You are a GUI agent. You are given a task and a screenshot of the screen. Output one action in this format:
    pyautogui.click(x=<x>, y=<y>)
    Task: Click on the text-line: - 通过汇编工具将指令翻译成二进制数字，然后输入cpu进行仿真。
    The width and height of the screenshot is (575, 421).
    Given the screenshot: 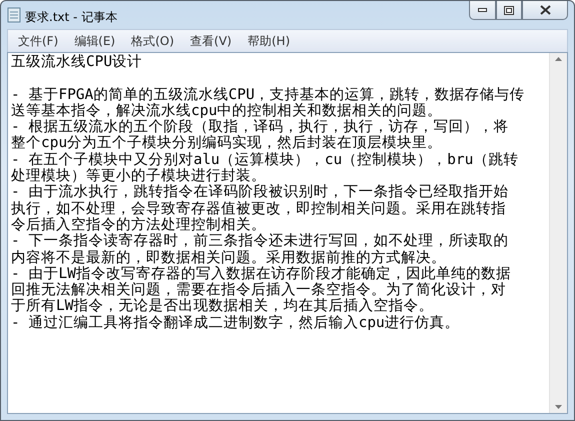 What is the action you would take?
    pyautogui.click(x=236, y=323)
    